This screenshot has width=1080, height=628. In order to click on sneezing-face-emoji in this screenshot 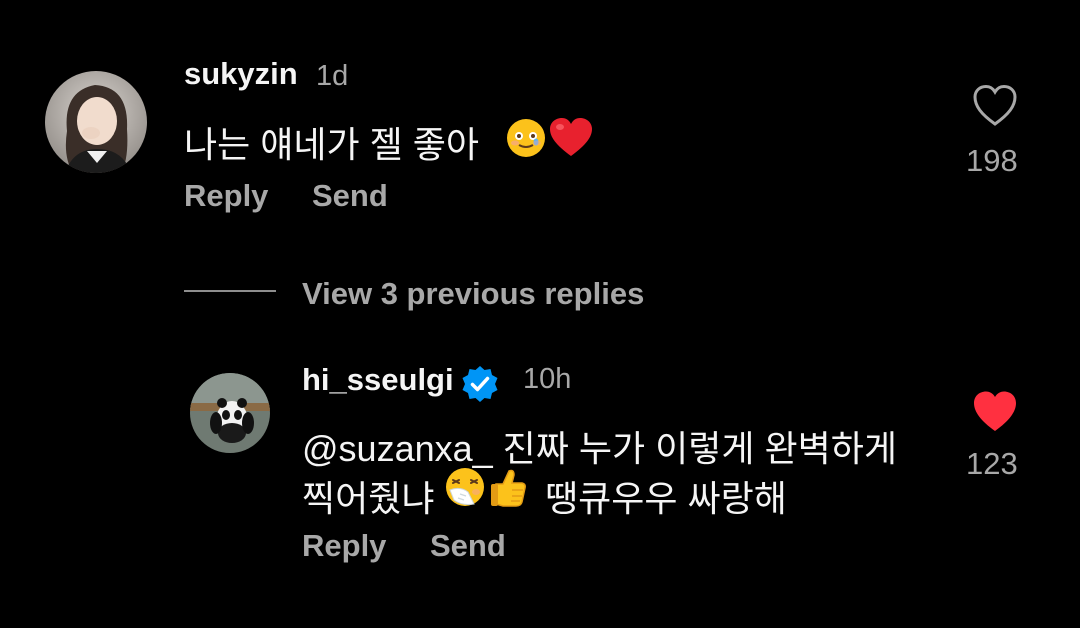, I will do `click(465, 487)`.